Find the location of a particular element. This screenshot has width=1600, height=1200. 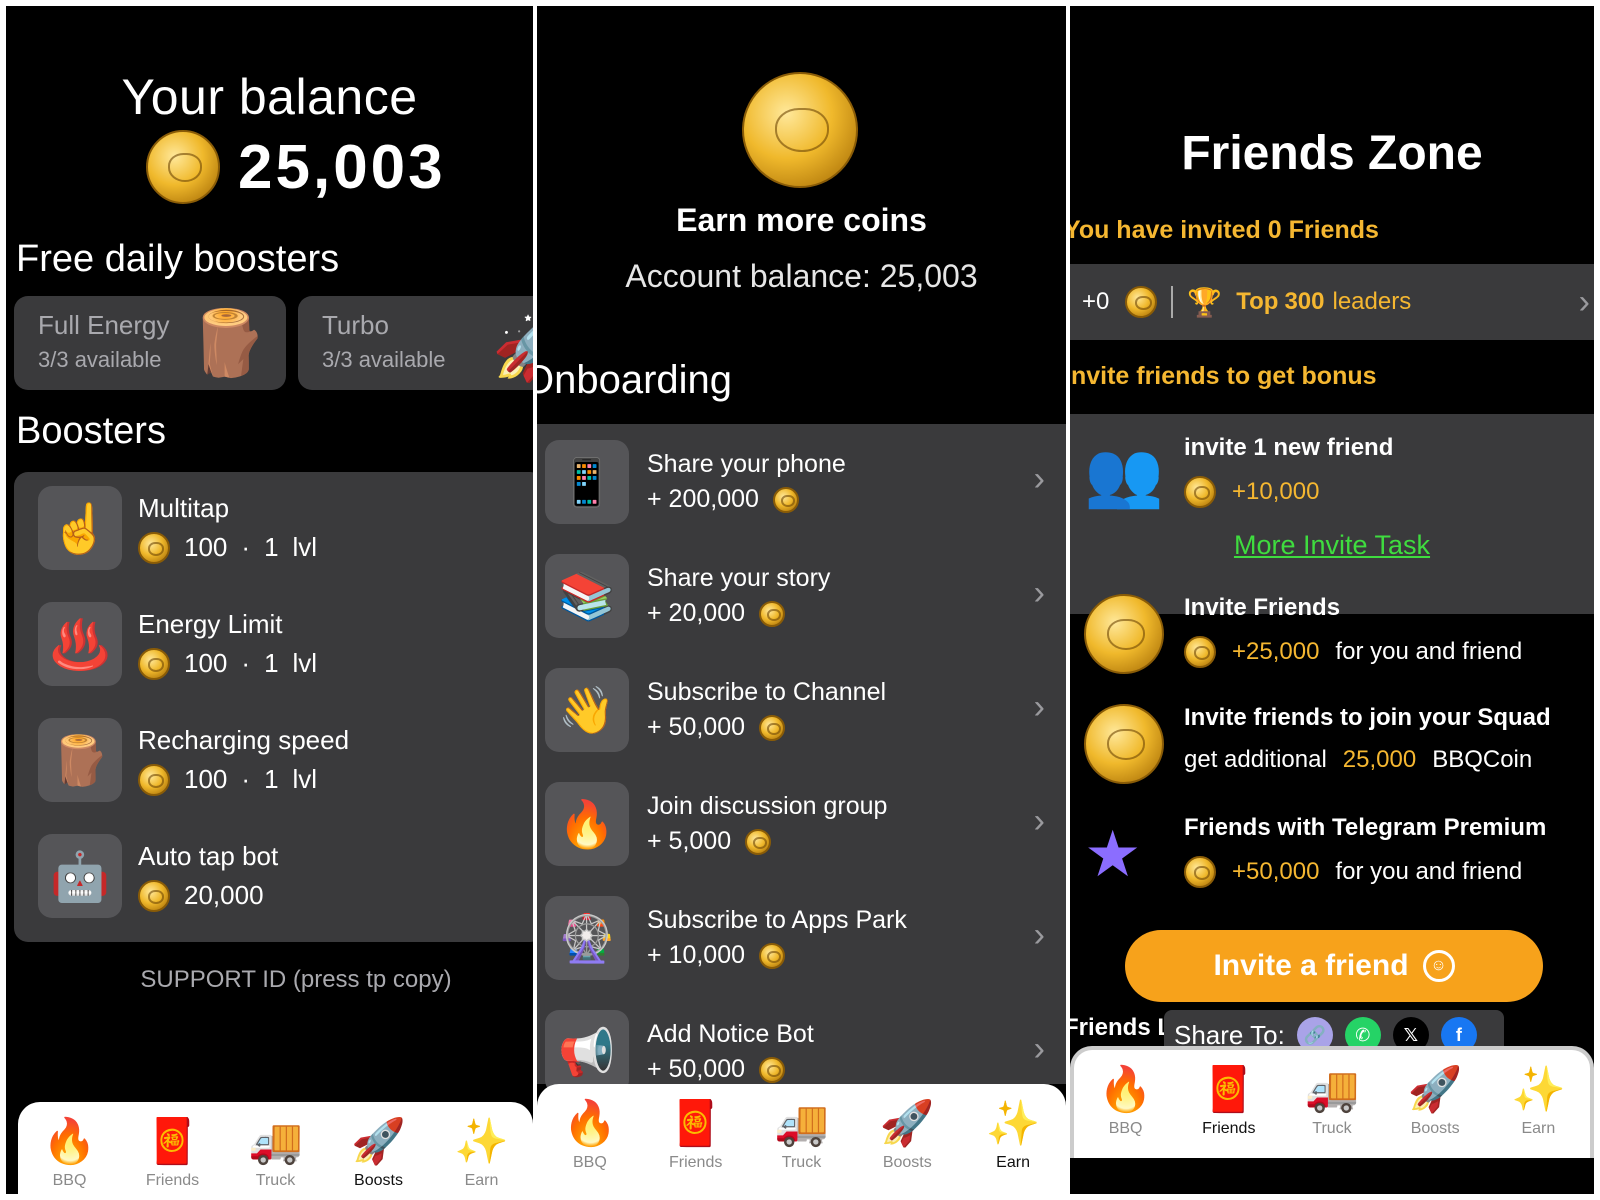

friends-zone-title: Friends Zone is located at coordinates (1332, 153).